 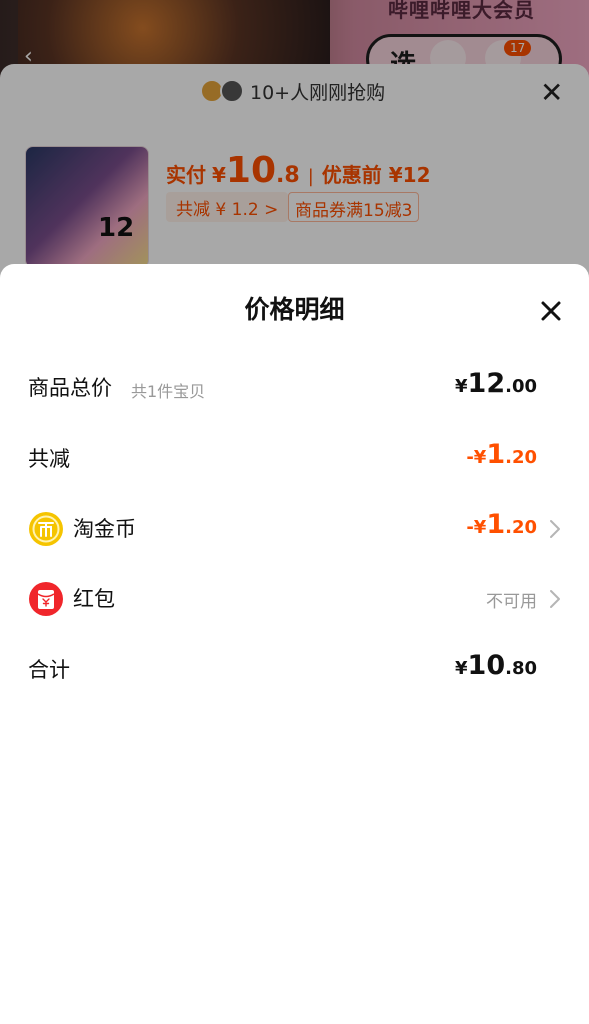 I want to click on close-icon, so click(x=551, y=311).